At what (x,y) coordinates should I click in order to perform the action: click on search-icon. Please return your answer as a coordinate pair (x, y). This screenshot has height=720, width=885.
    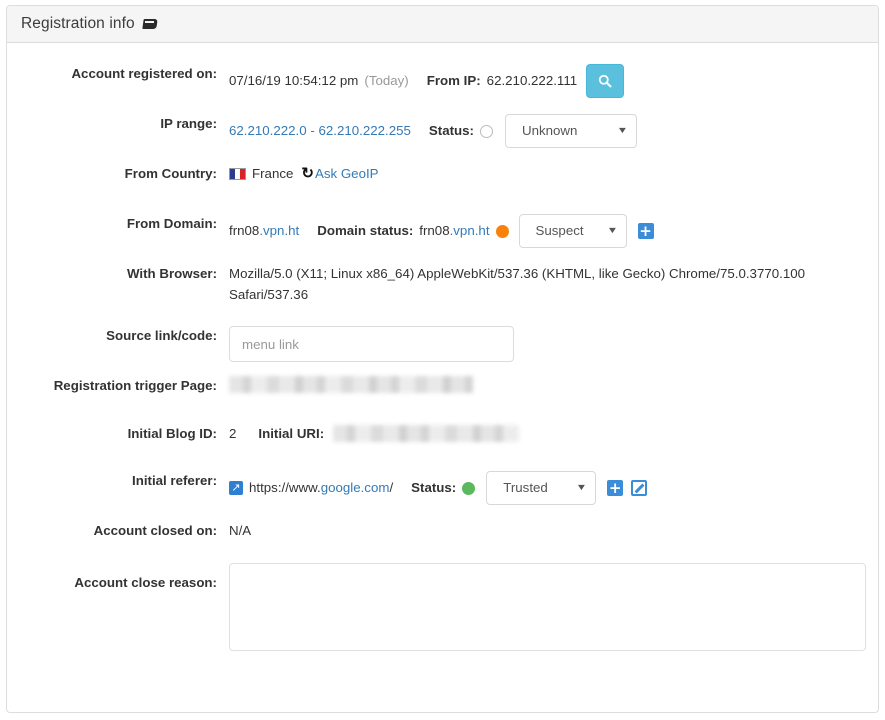
    Looking at the image, I should click on (605, 81).